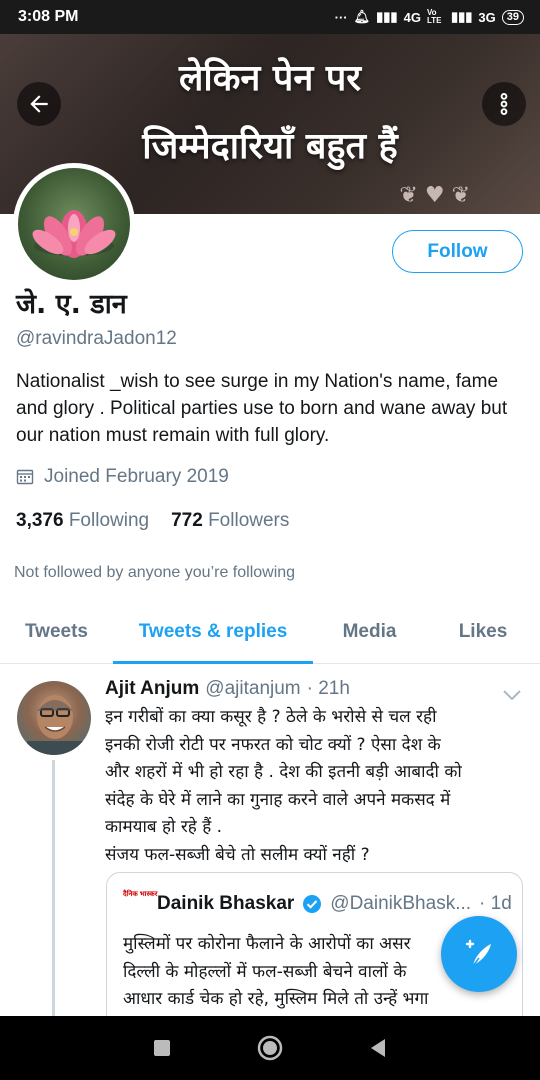 This screenshot has width=540, height=1080. I want to click on compose-tweet-icon, so click(478, 953).